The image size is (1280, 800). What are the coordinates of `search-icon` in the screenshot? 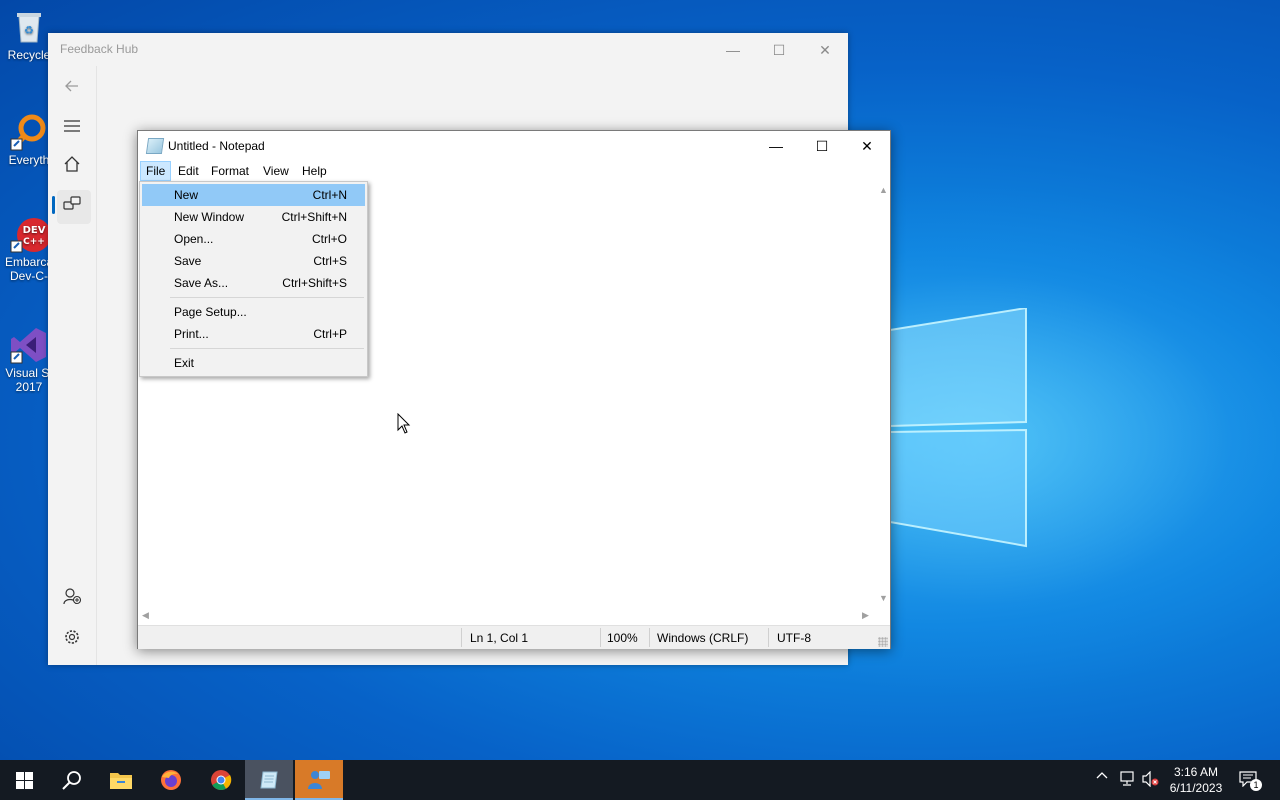 It's located at (71, 780).